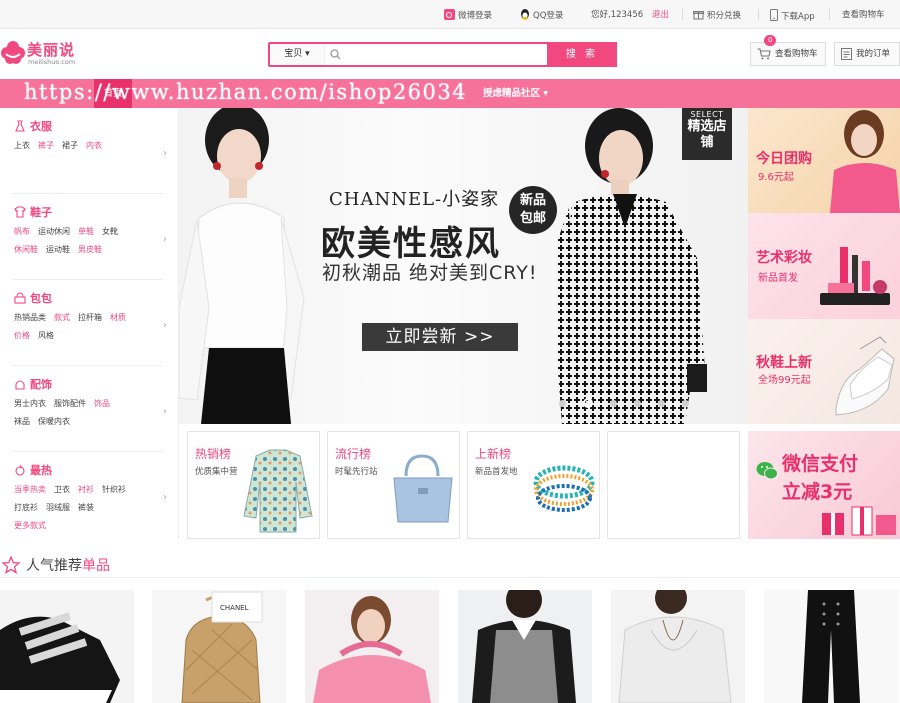  I want to click on sidebar-category-2: 鞋子 帆布 运动休闲 单鞋 女靴 休闲鞋 运动鞋 男皮鞋 ›, so click(89, 237).